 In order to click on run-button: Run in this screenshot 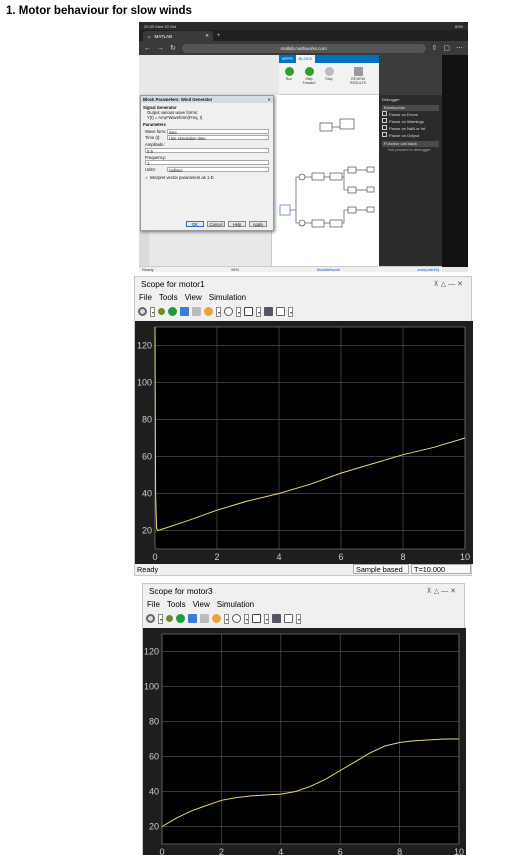, I will do `click(289, 74)`.